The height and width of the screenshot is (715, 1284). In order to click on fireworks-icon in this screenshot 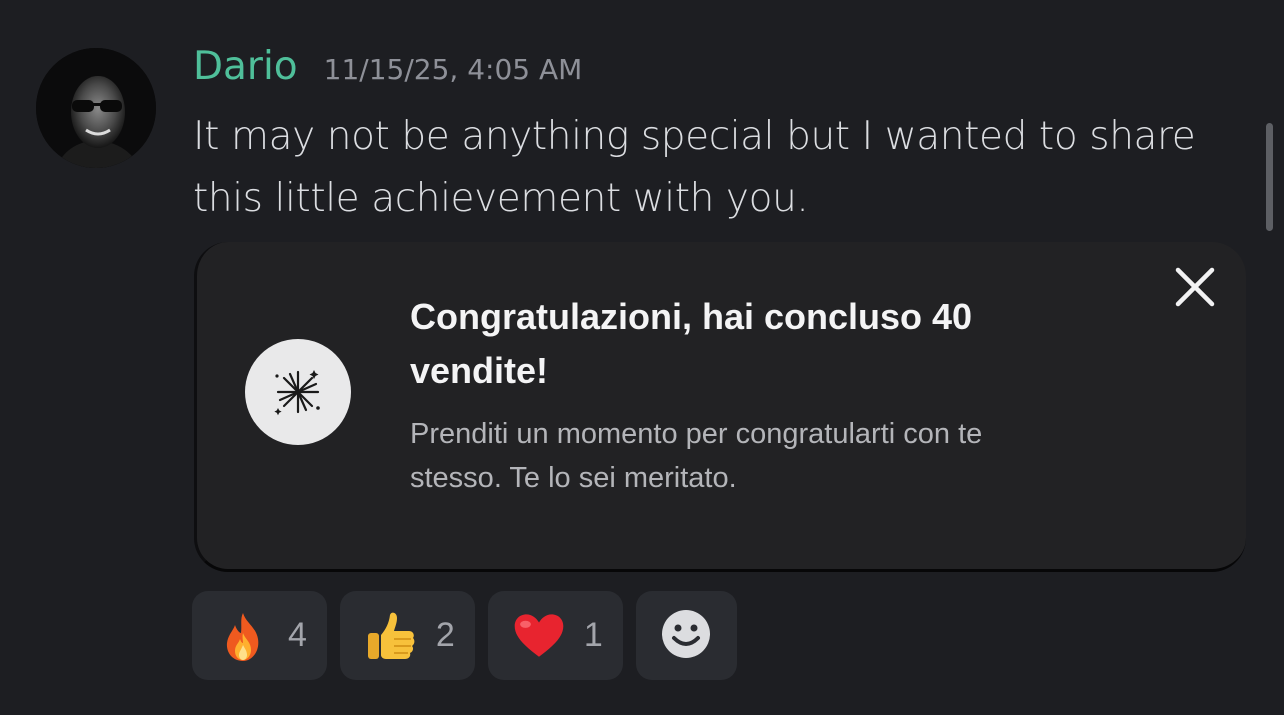, I will do `click(298, 392)`.